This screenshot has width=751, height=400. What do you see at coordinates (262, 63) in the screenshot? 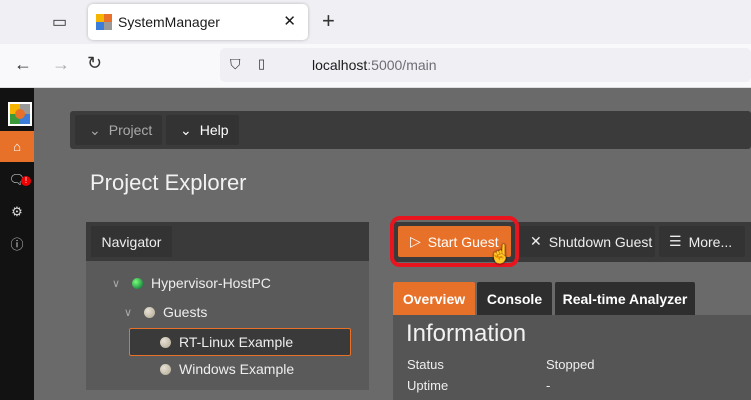
I see `page-icon: ▯` at bounding box center [262, 63].